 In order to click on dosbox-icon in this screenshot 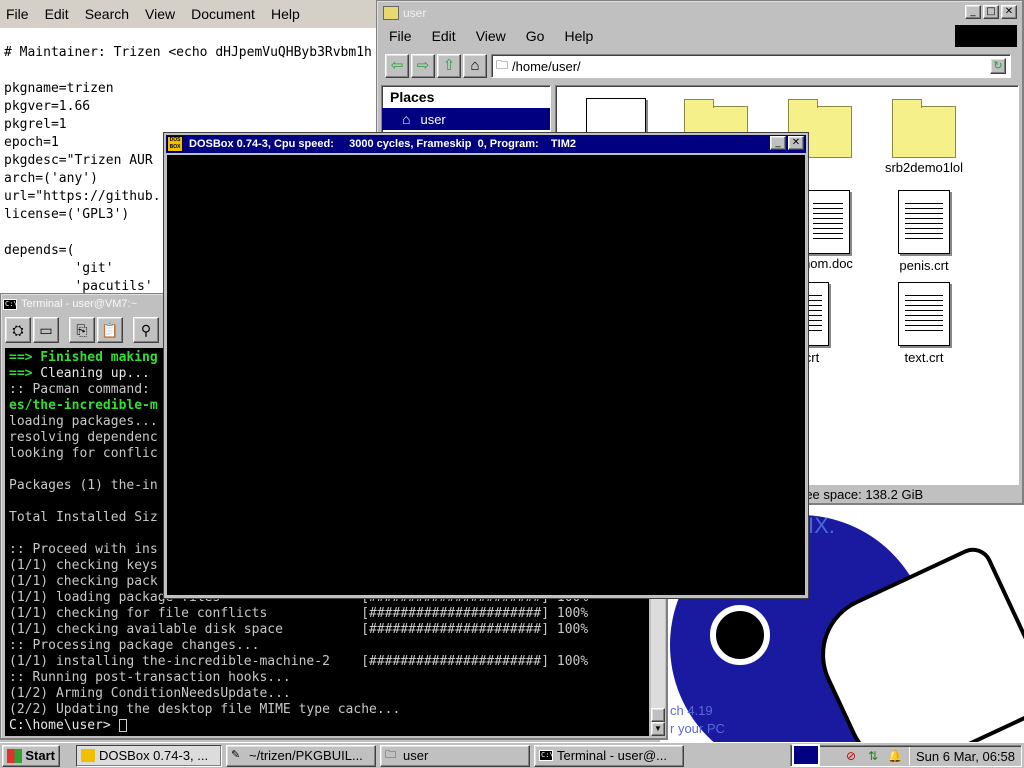, I will do `click(88, 755)`.